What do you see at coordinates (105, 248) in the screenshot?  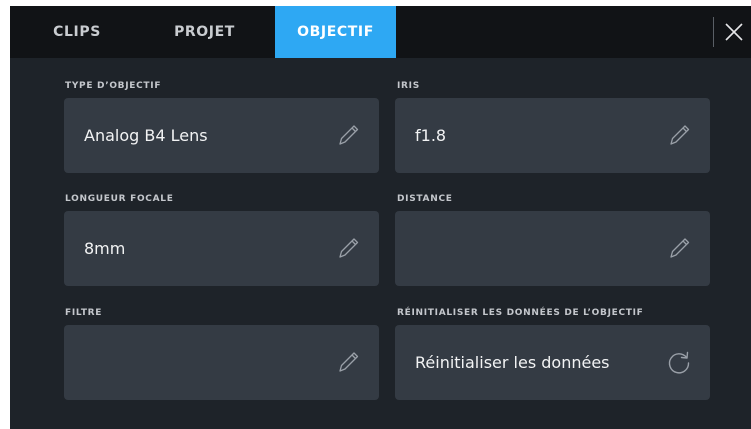 I see `focal-length-value: 8mm` at bounding box center [105, 248].